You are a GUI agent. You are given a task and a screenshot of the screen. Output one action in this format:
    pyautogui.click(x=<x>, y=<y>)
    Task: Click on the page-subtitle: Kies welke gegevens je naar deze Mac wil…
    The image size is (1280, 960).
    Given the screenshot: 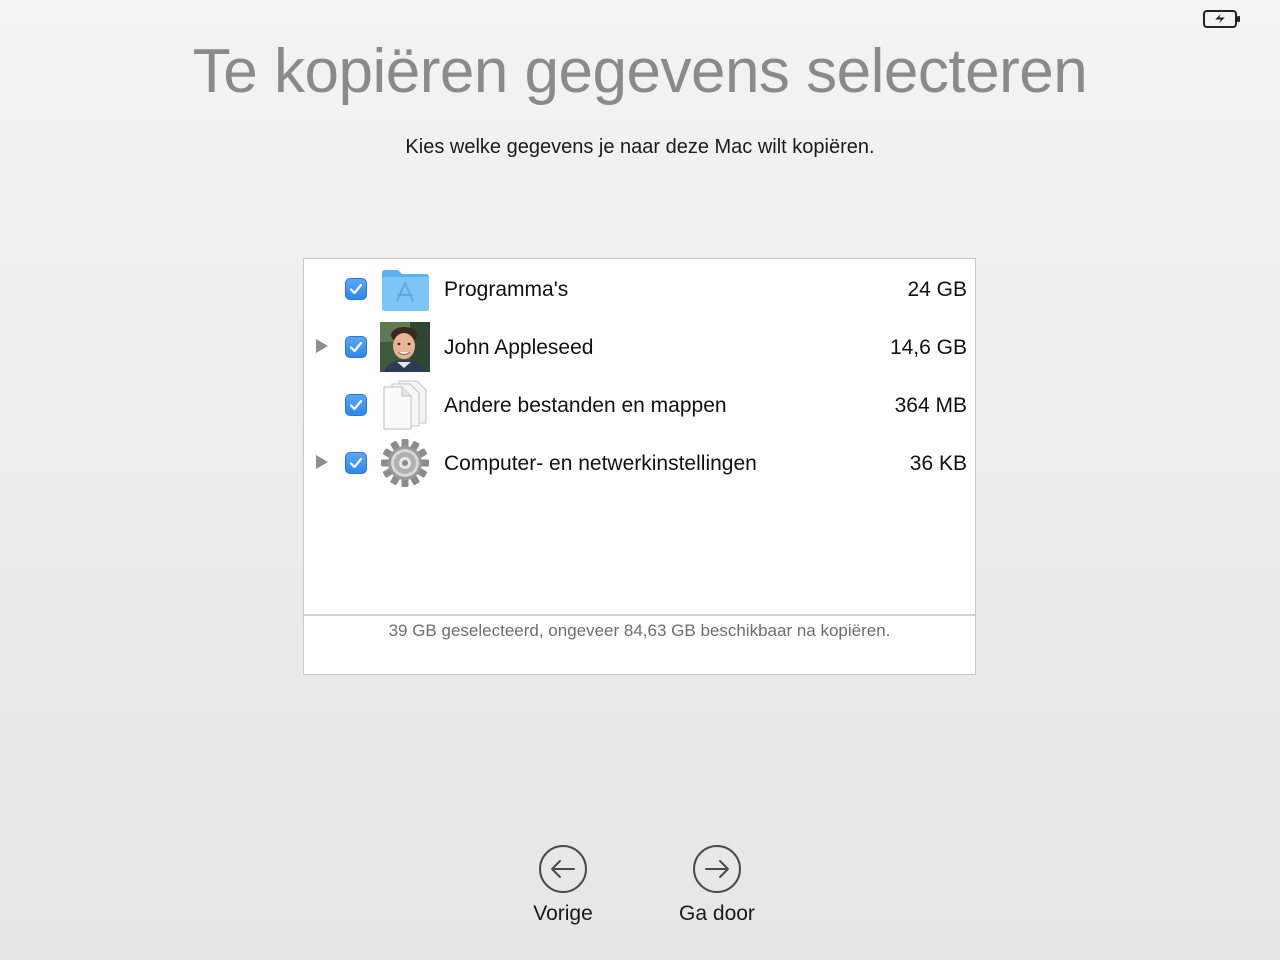 What is the action you would take?
    pyautogui.click(x=640, y=147)
    